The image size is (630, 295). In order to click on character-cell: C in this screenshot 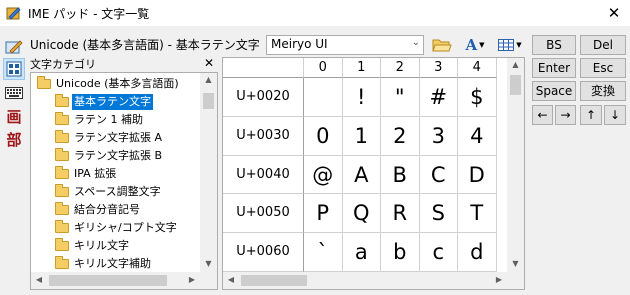, I will do `click(438, 175)`.